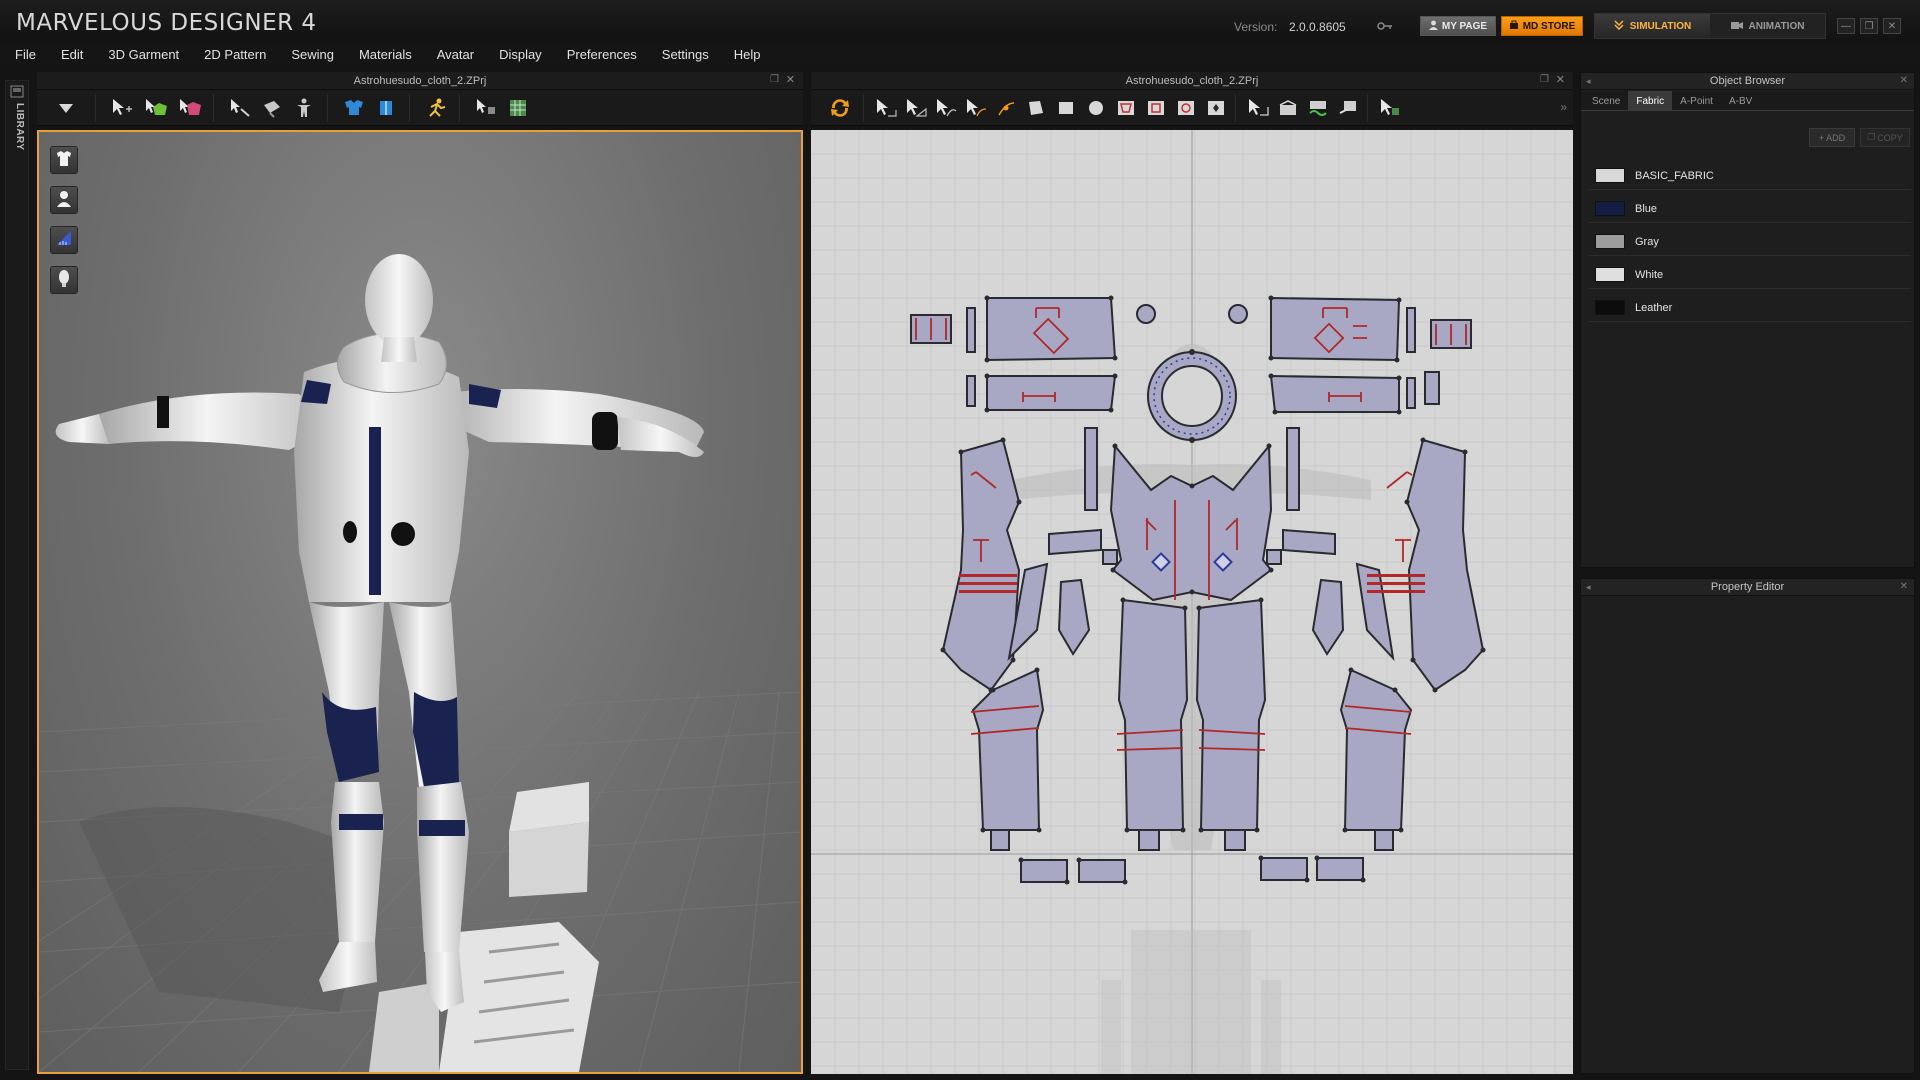  I want to click on menu-avatar: Avatar, so click(455, 54).